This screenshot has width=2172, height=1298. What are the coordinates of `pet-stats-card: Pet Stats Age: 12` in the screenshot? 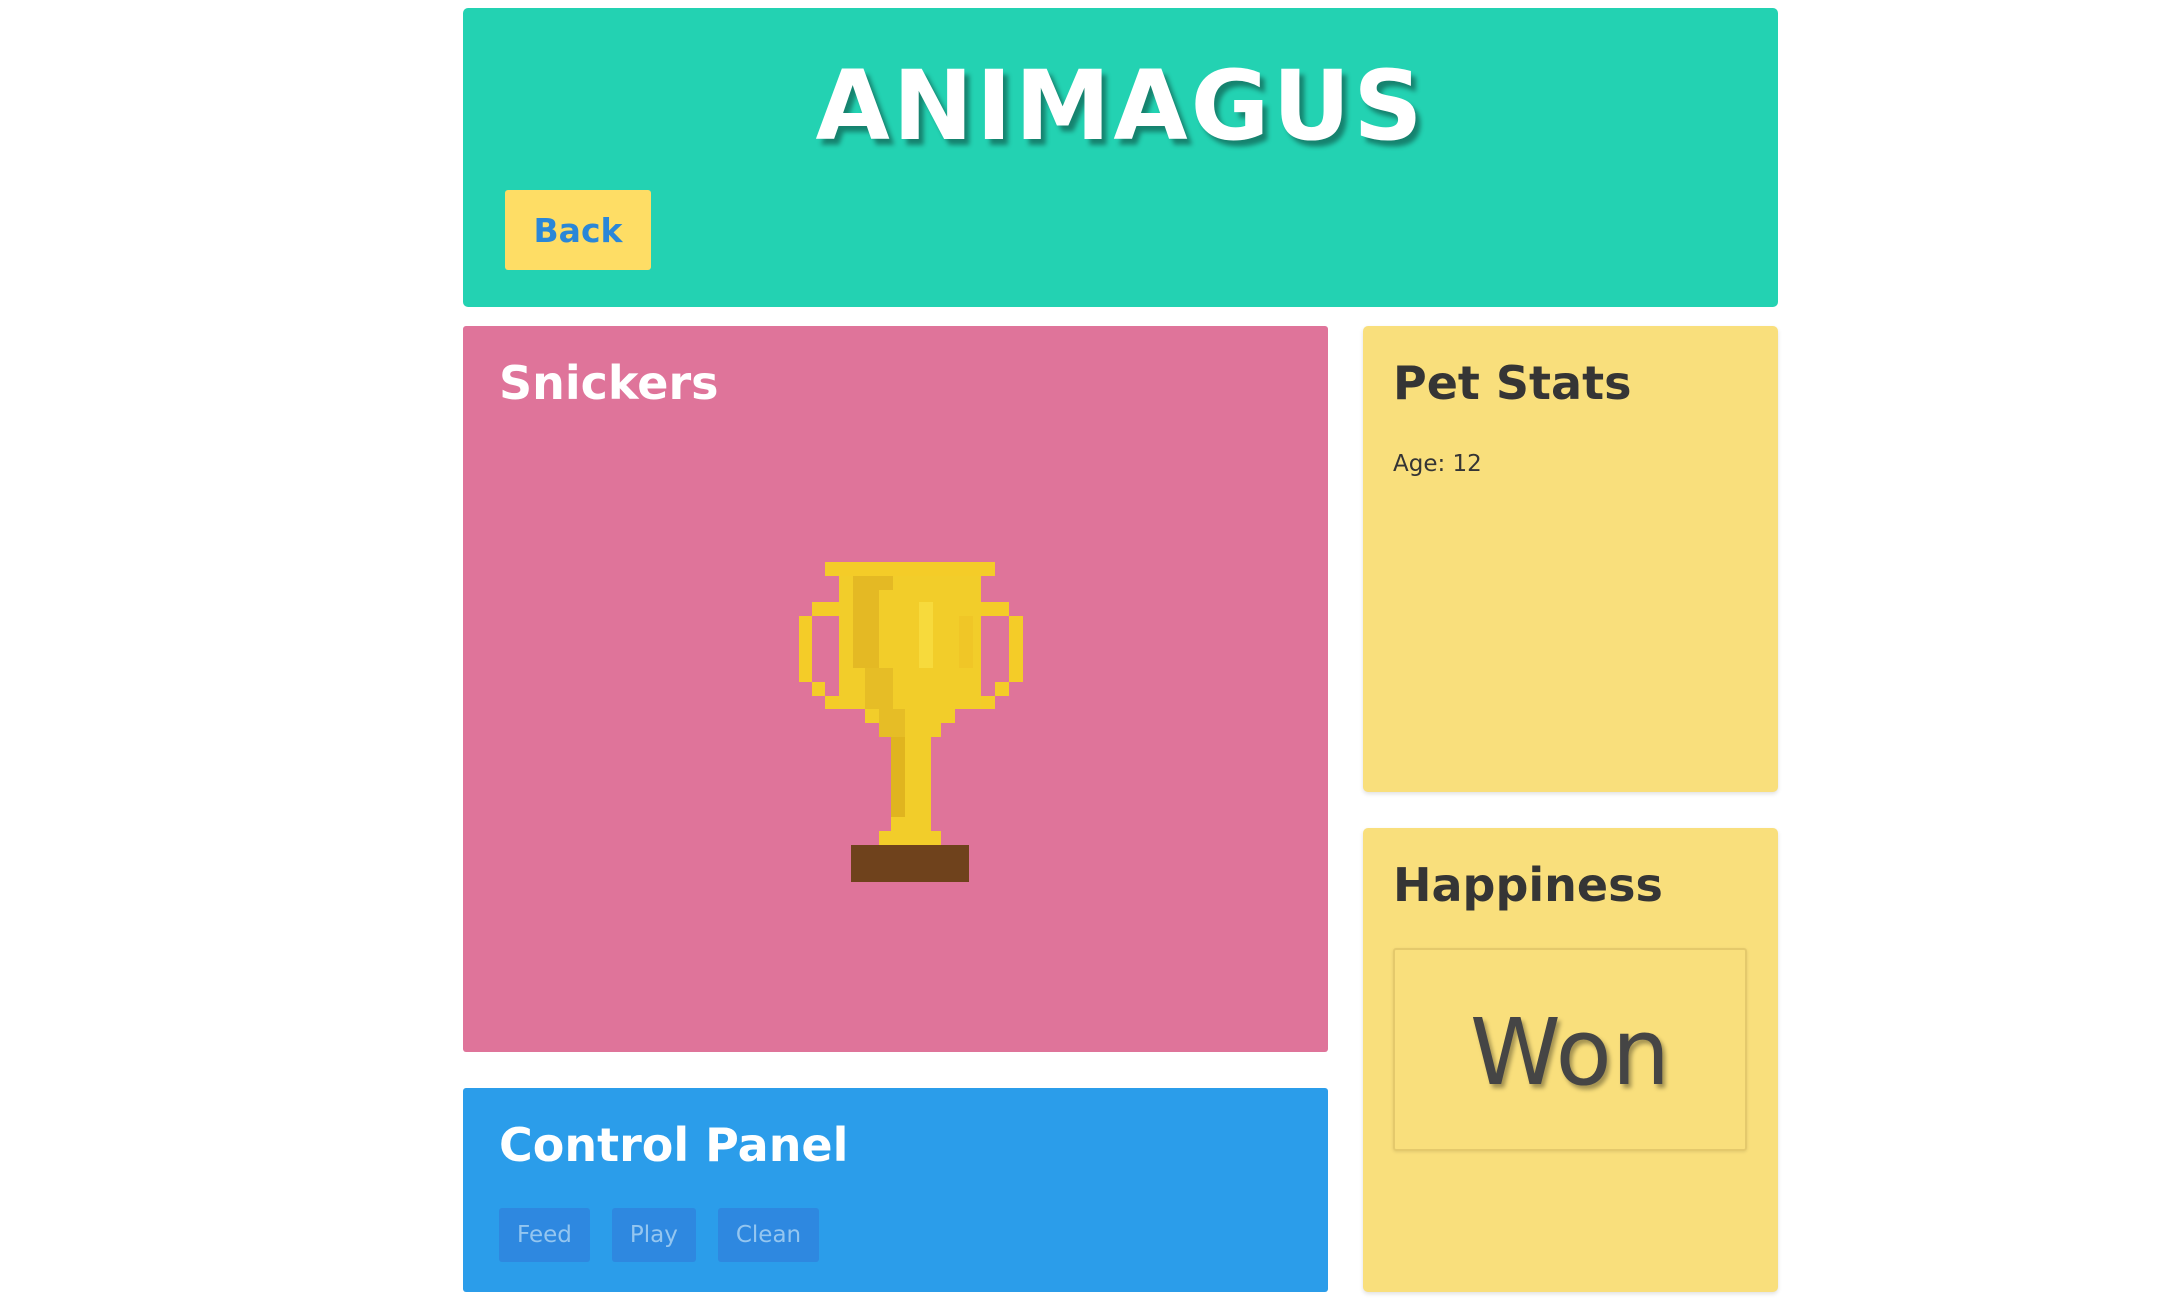 It's located at (1570, 559).